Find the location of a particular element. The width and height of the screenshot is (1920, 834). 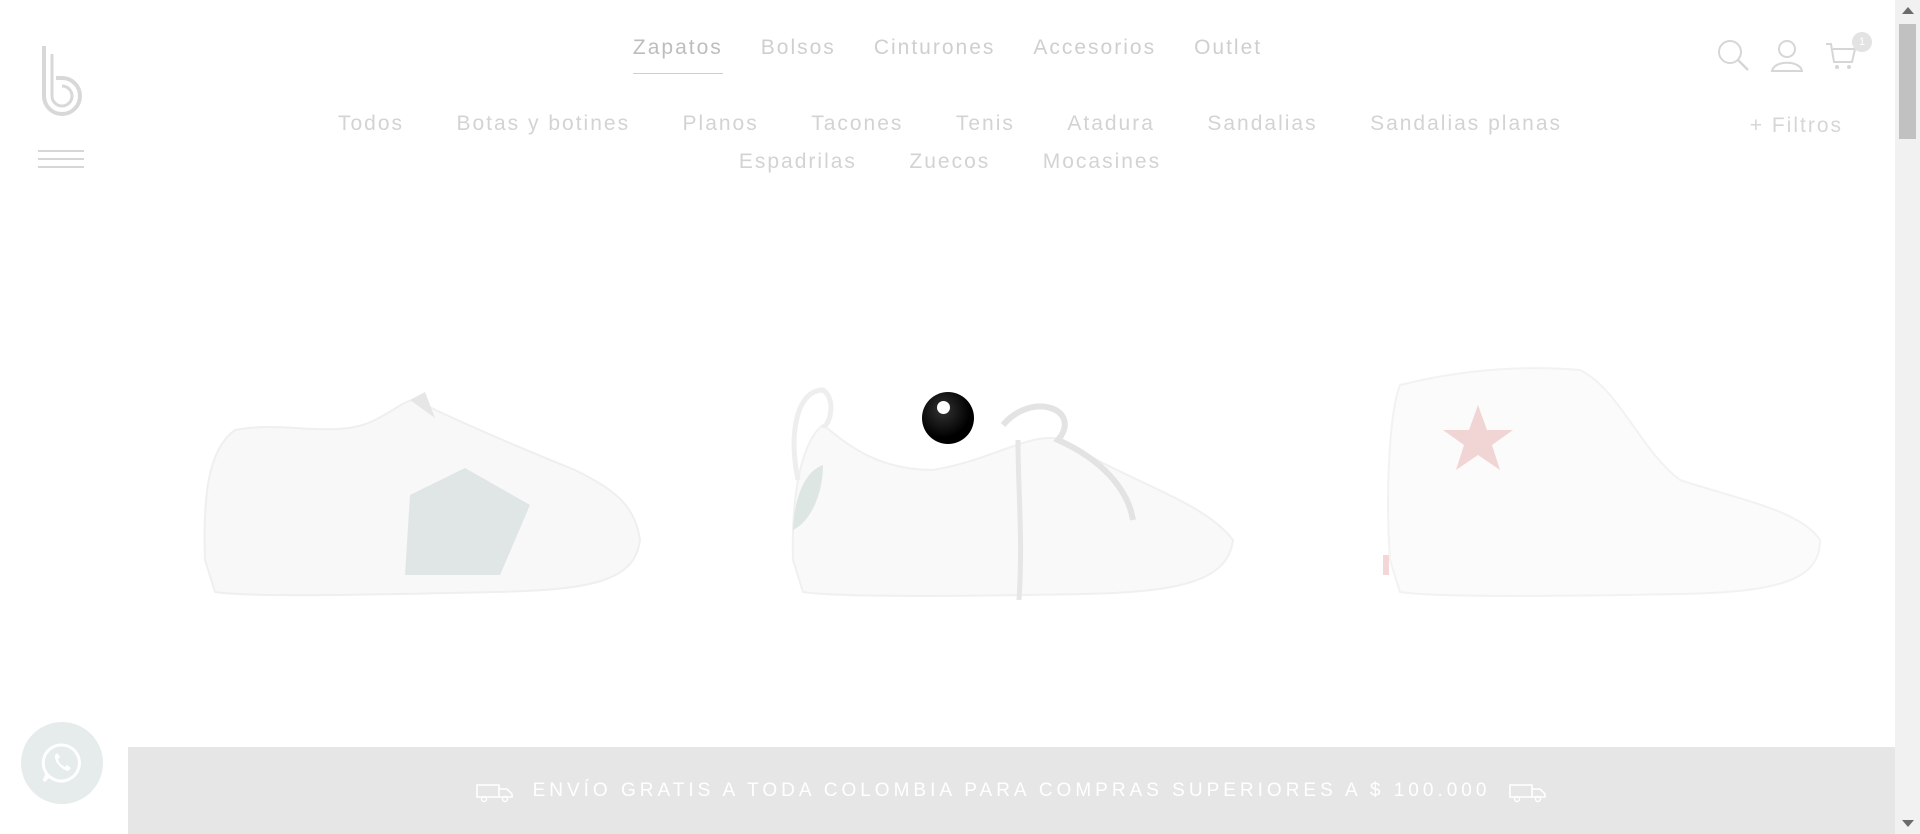

search-icon is located at coordinates (1733, 55).